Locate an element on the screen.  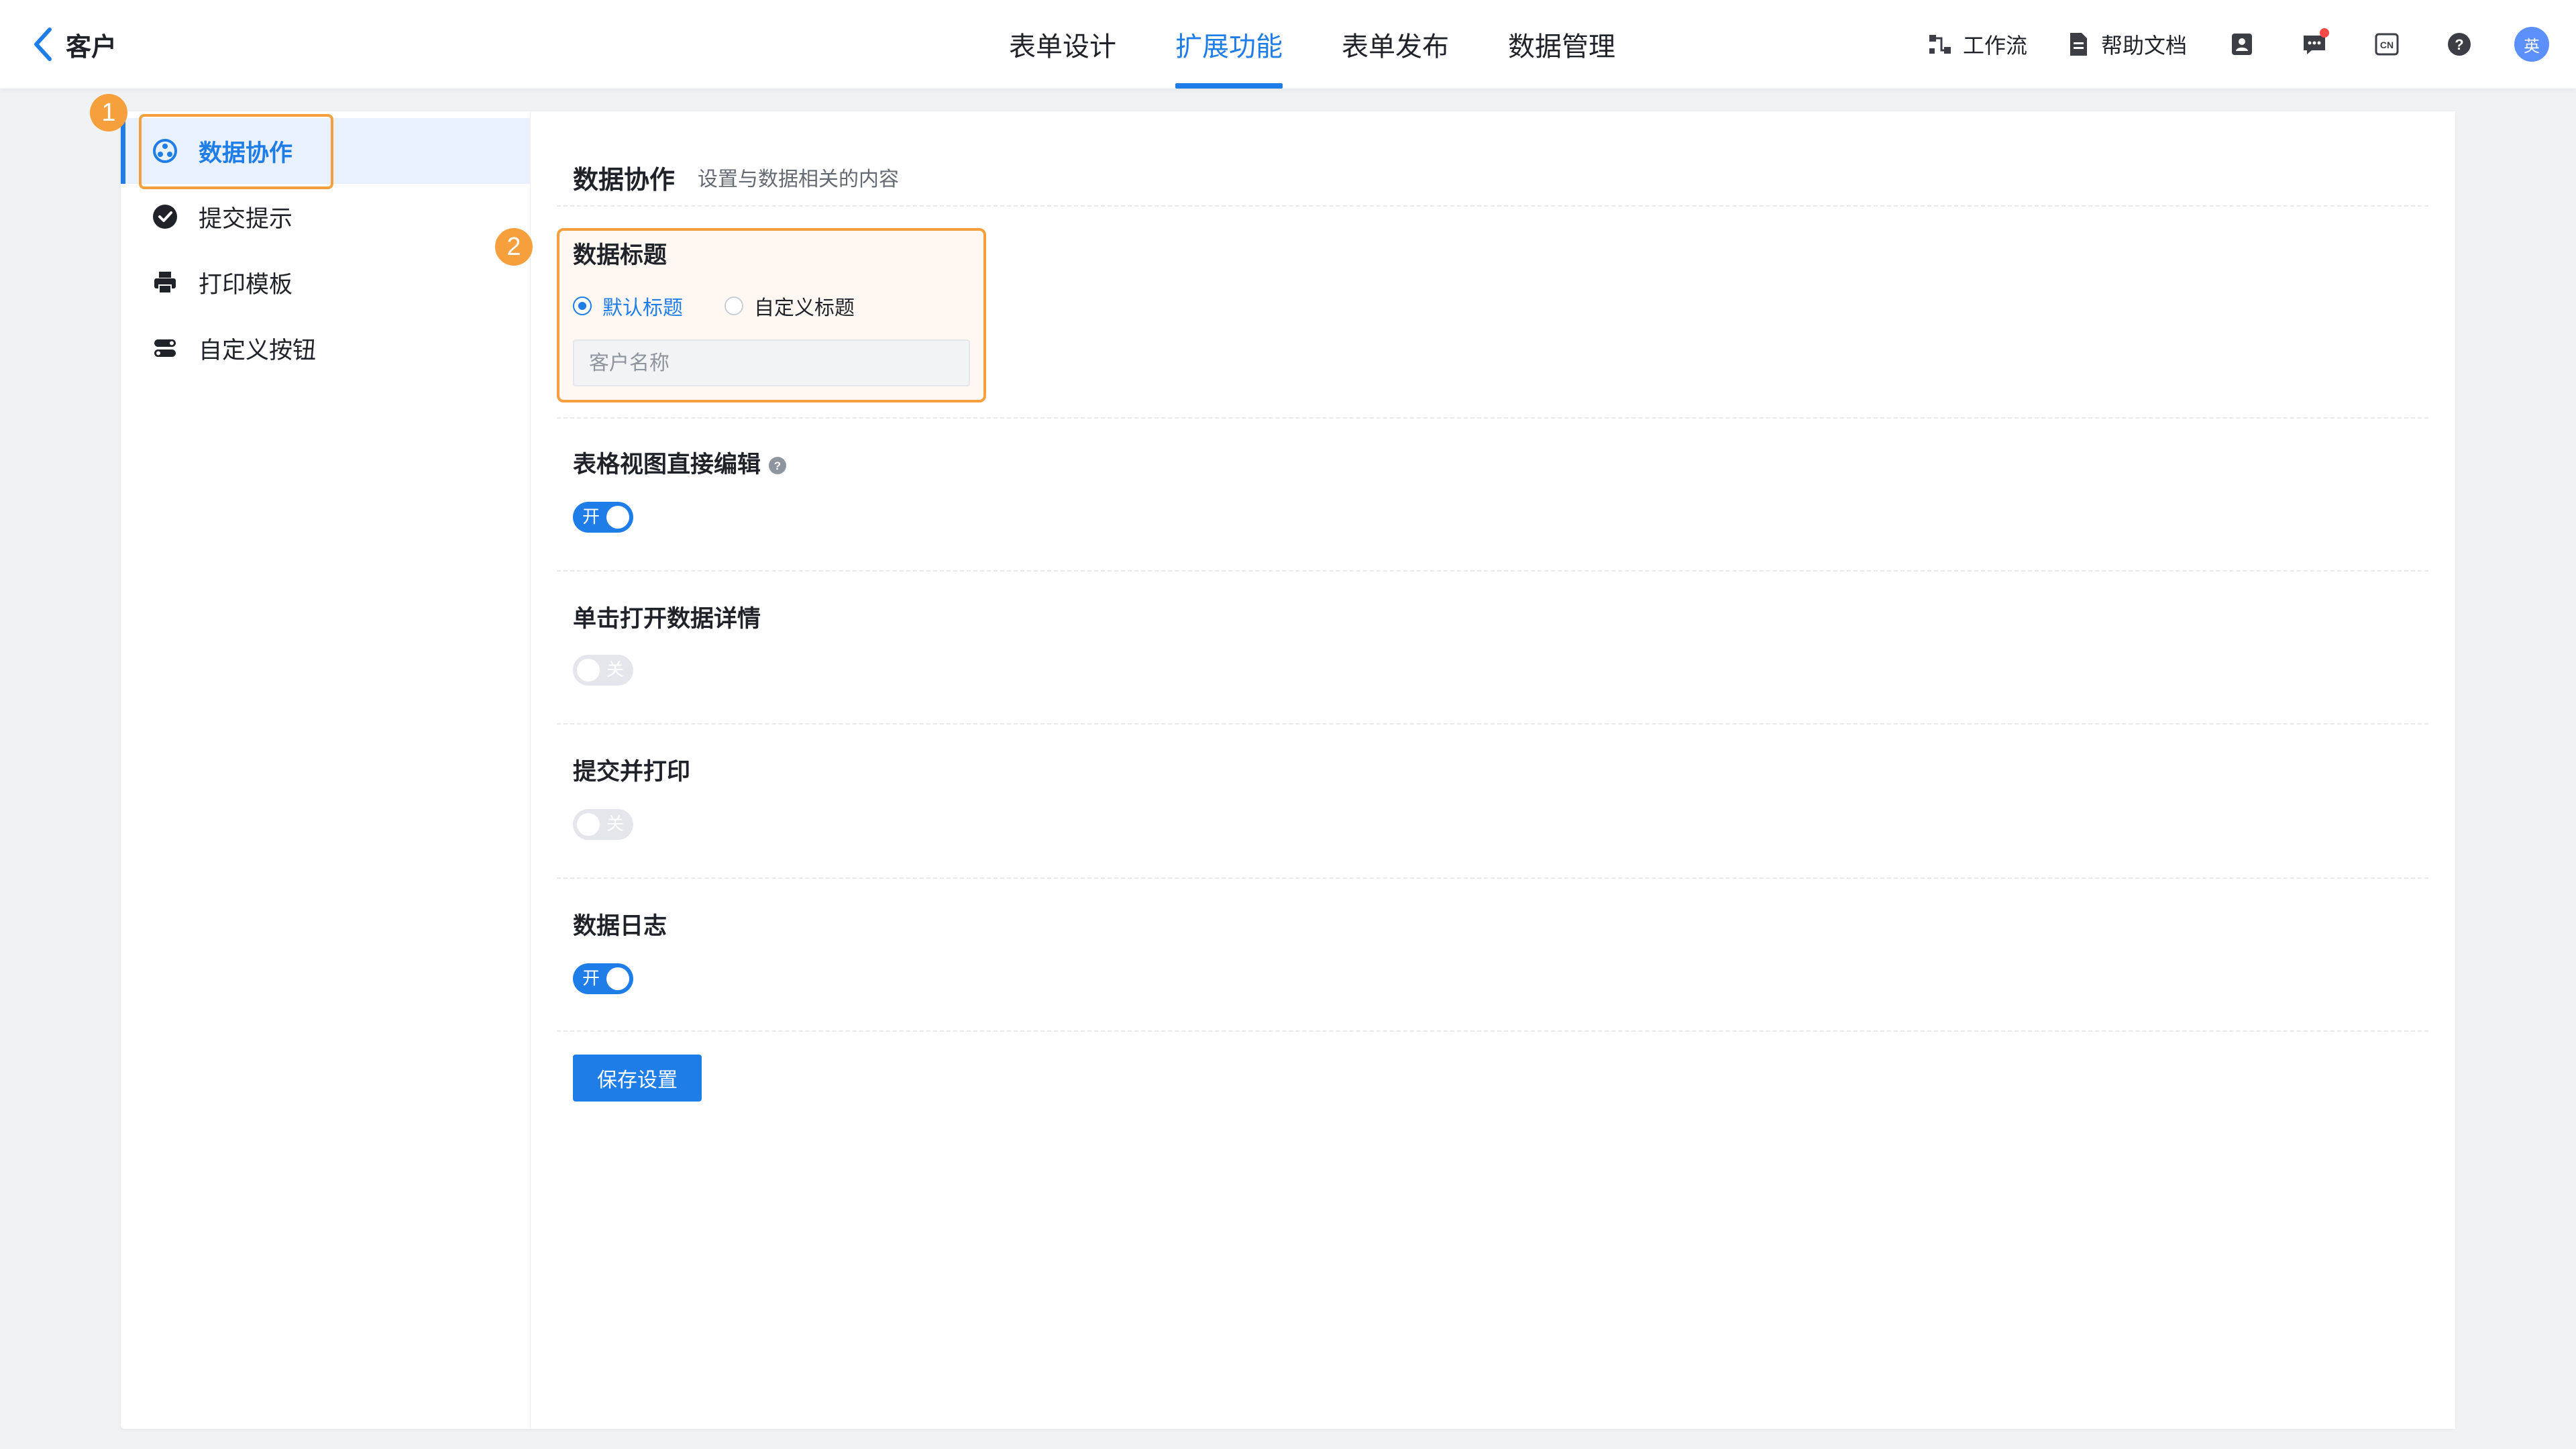
help-docs-label: 帮助文档 is located at coordinates (2143, 45).